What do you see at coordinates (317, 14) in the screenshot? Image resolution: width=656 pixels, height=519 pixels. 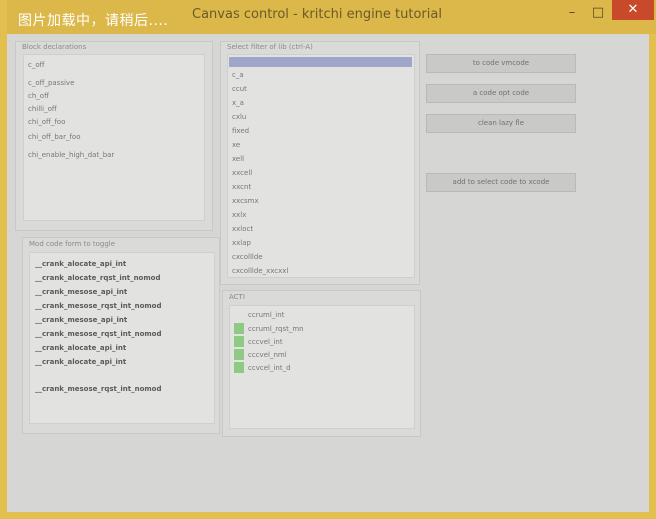 I see `window-title: Canvas control - kritchi engine tutorial` at bounding box center [317, 14].